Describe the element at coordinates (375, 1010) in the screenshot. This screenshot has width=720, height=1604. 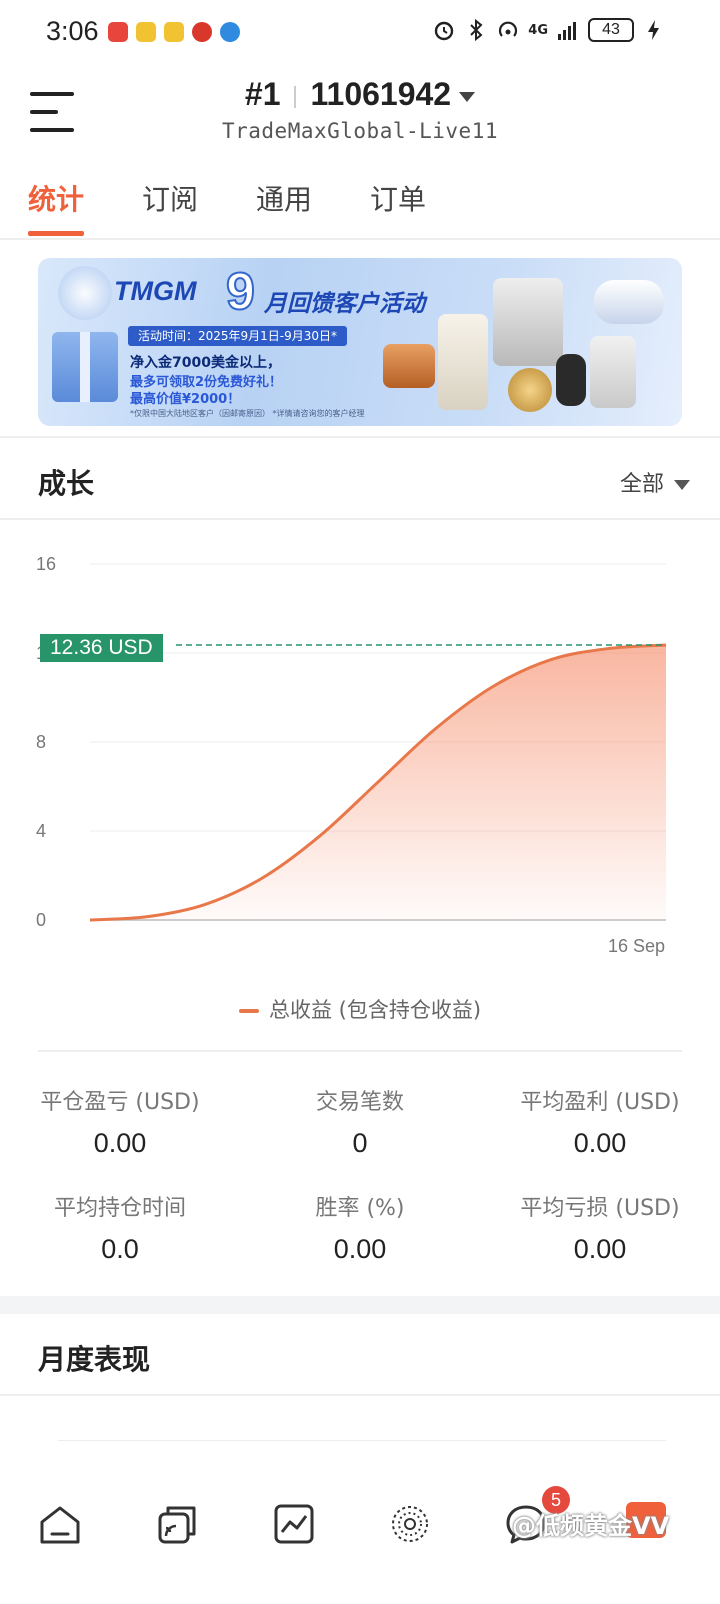
I see `legend-label: 总收益 (包含持仓收益)` at that location.